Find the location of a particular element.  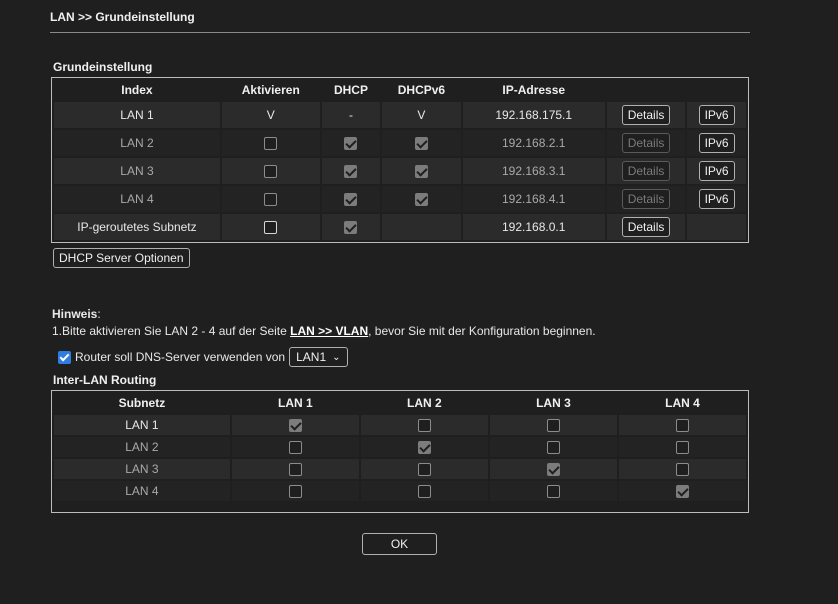

table-row-lan3: LAN 3 192.168.3.1 Details IPv6 is located at coordinates (400, 171).